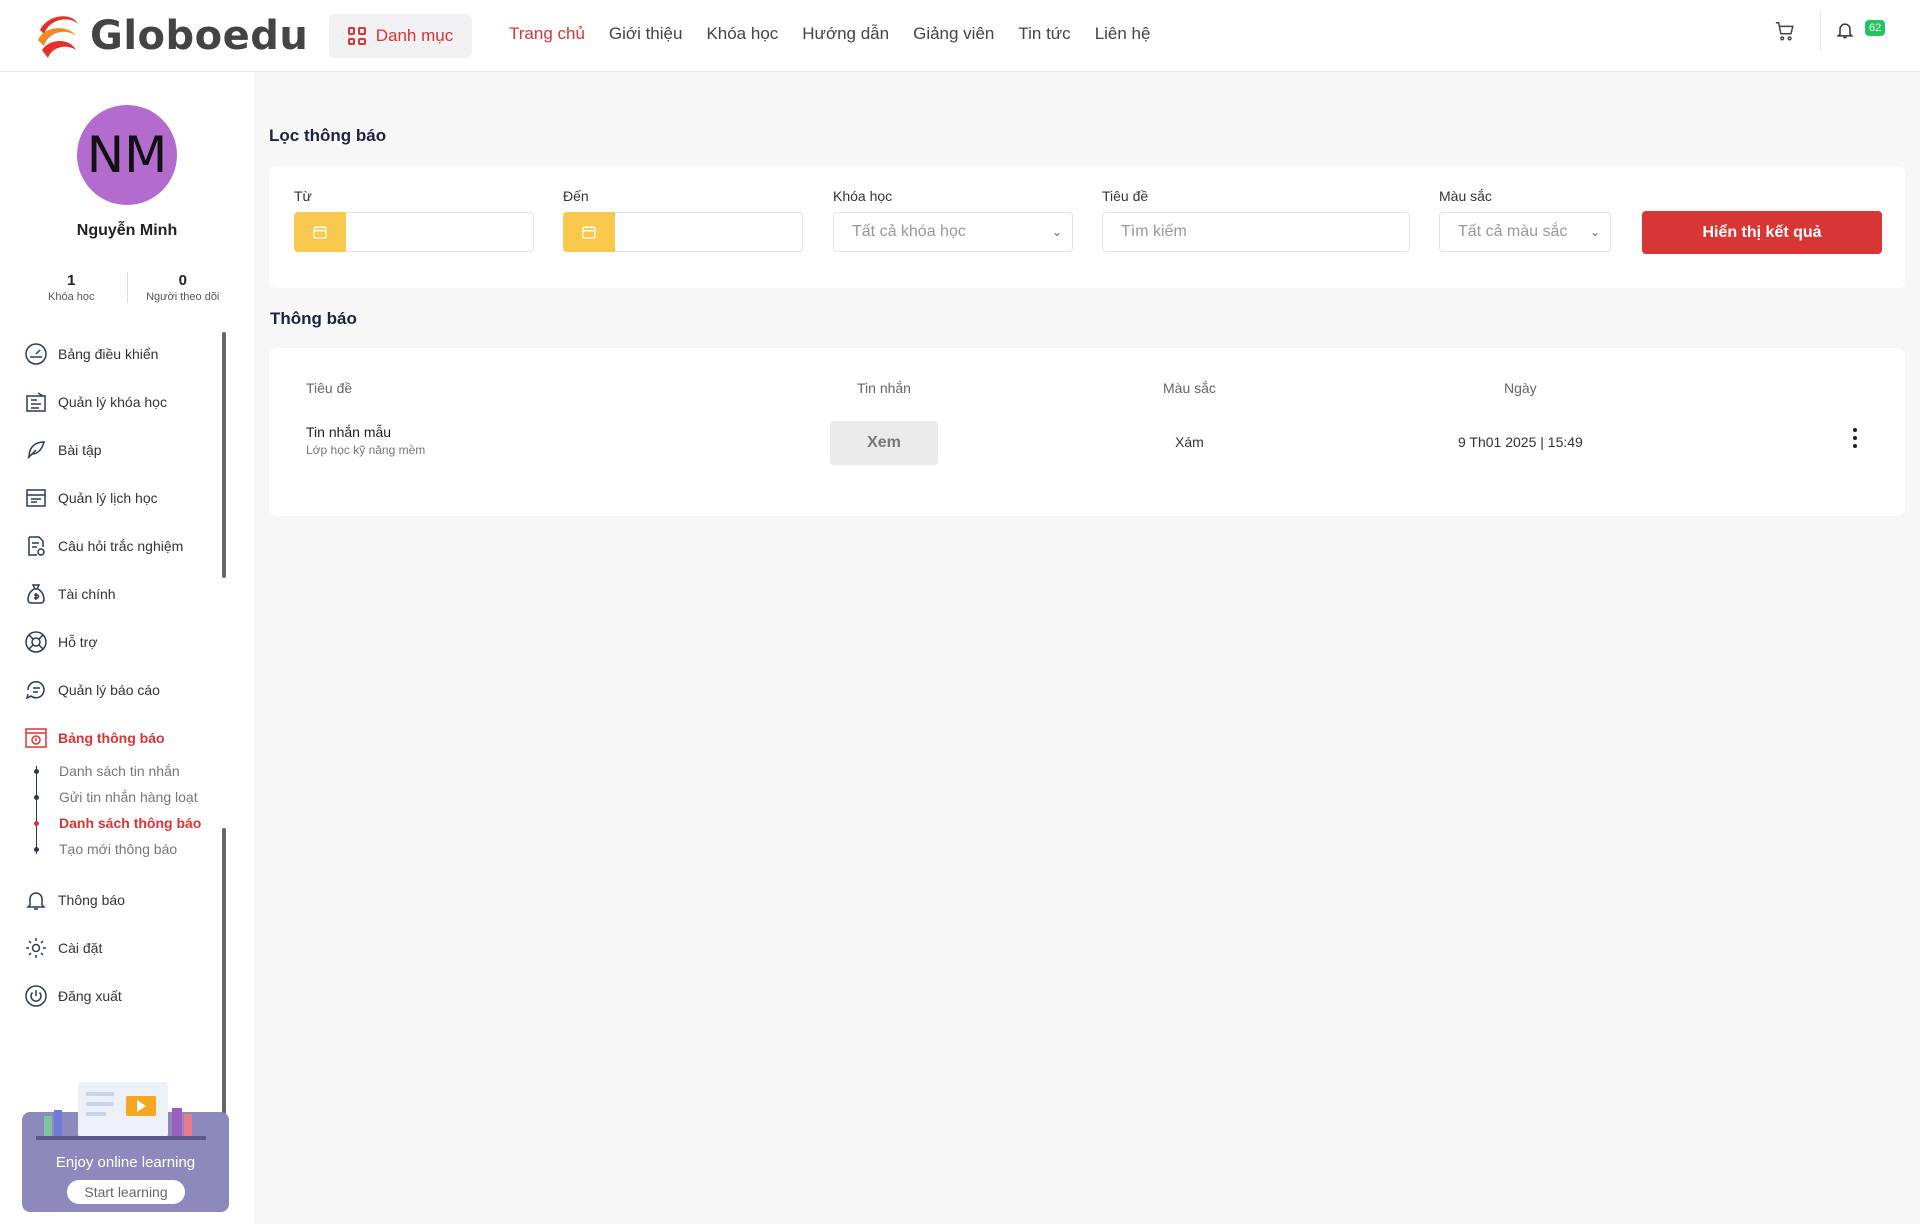  What do you see at coordinates (199, 36) in the screenshot?
I see `brand-name: Globoedu` at bounding box center [199, 36].